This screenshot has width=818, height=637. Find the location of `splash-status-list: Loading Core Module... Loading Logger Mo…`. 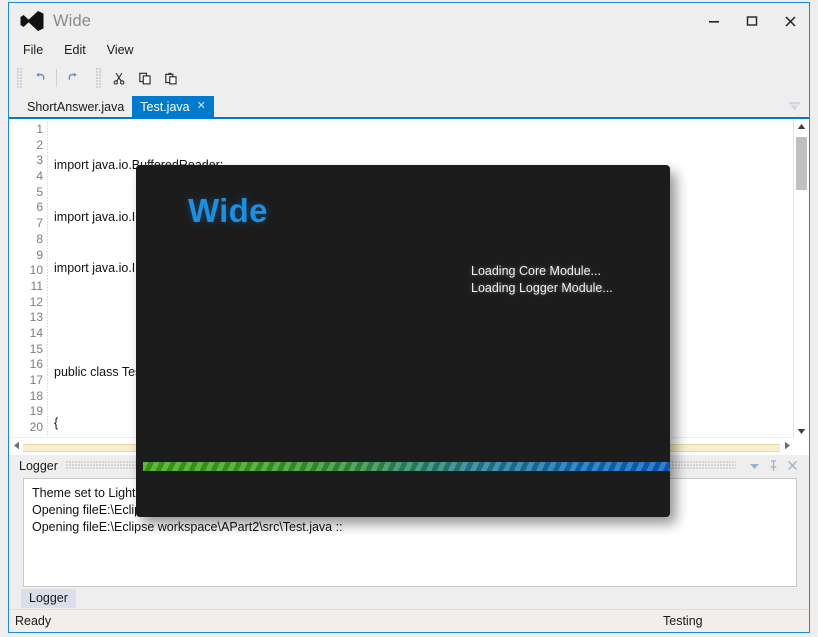

splash-status-list: Loading Core Module... Loading Logger Mo… is located at coordinates (566, 279).